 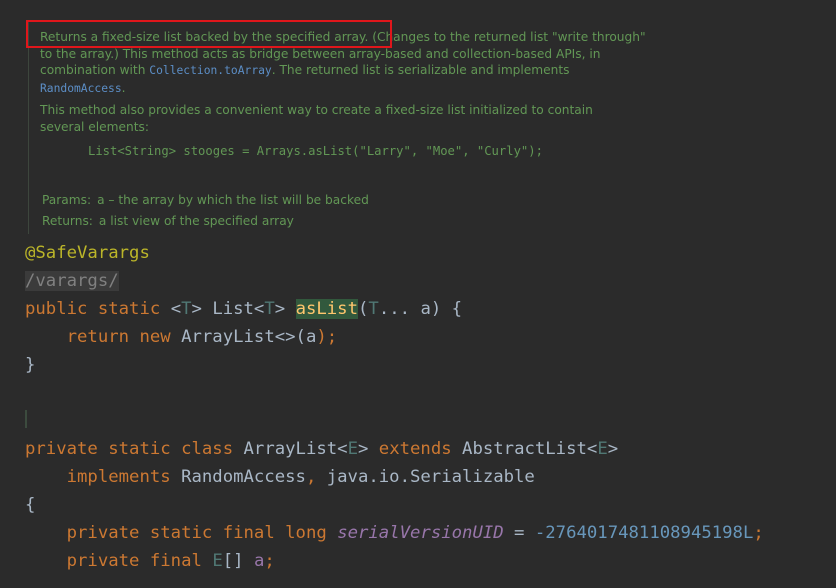 What do you see at coordinates (26, 419) in the screenshot?
I see `change-marker` at bounding box center [26, 419].